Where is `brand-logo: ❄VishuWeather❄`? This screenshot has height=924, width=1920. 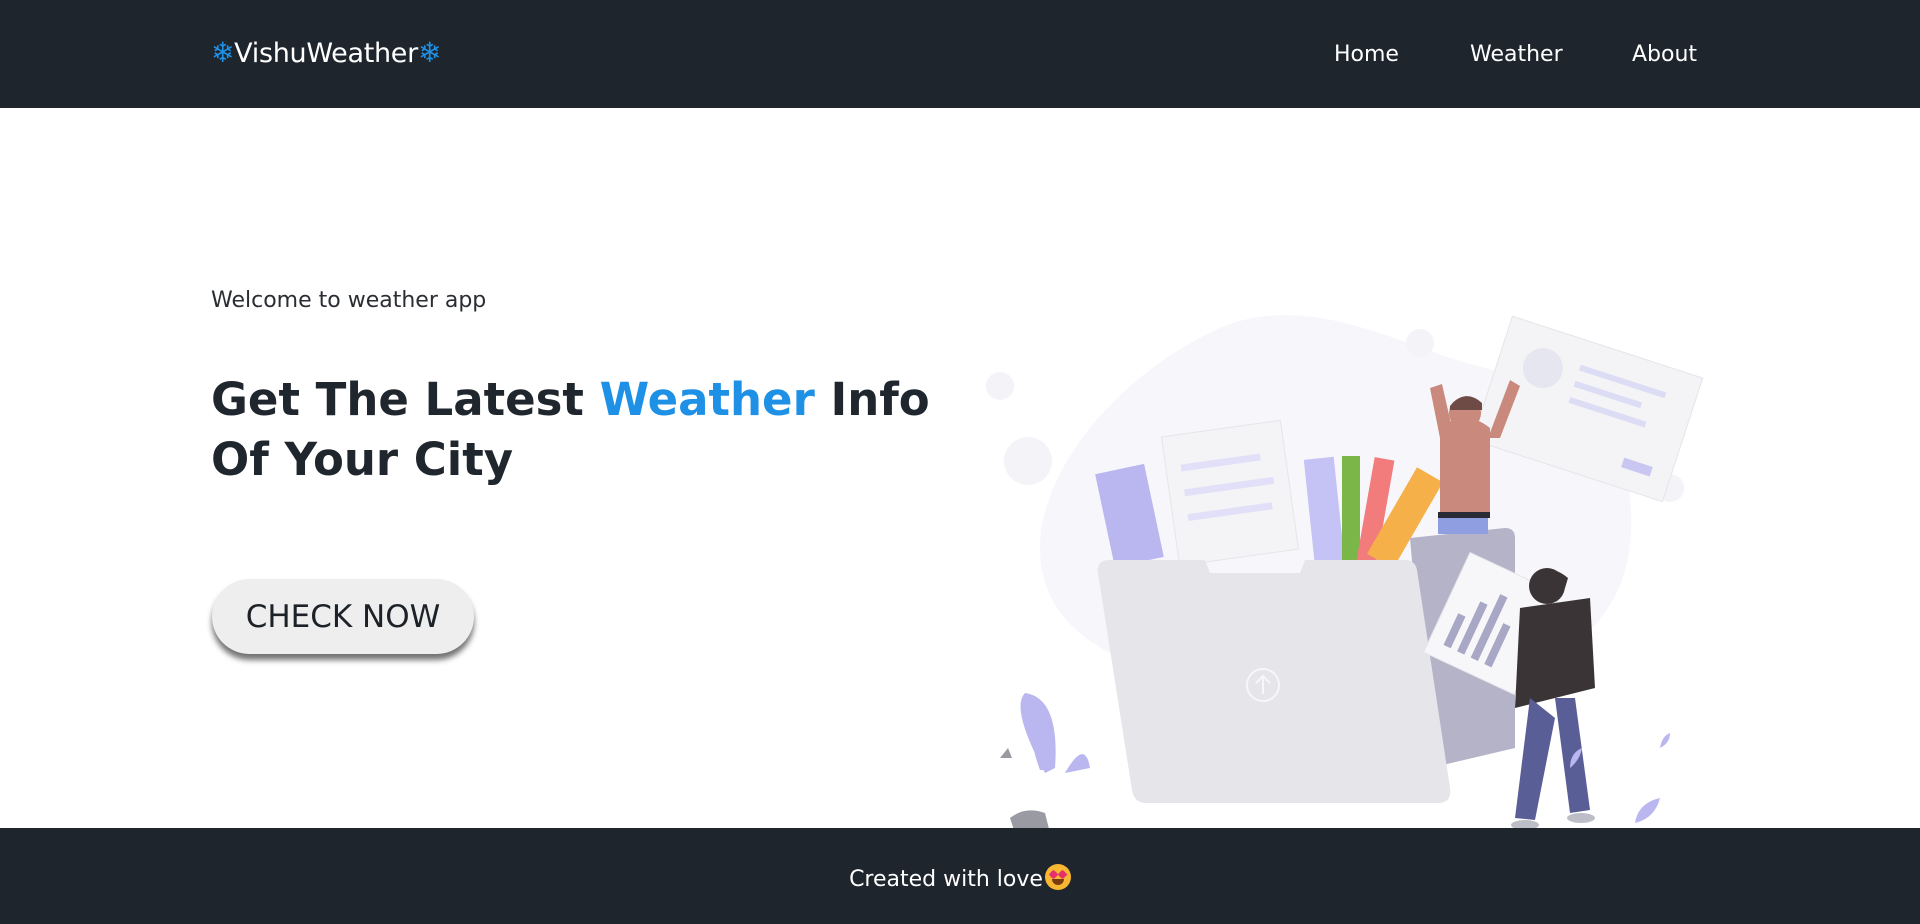 brand-logo: ❄VishuWeather❄ is located at coordinates (326, 52).